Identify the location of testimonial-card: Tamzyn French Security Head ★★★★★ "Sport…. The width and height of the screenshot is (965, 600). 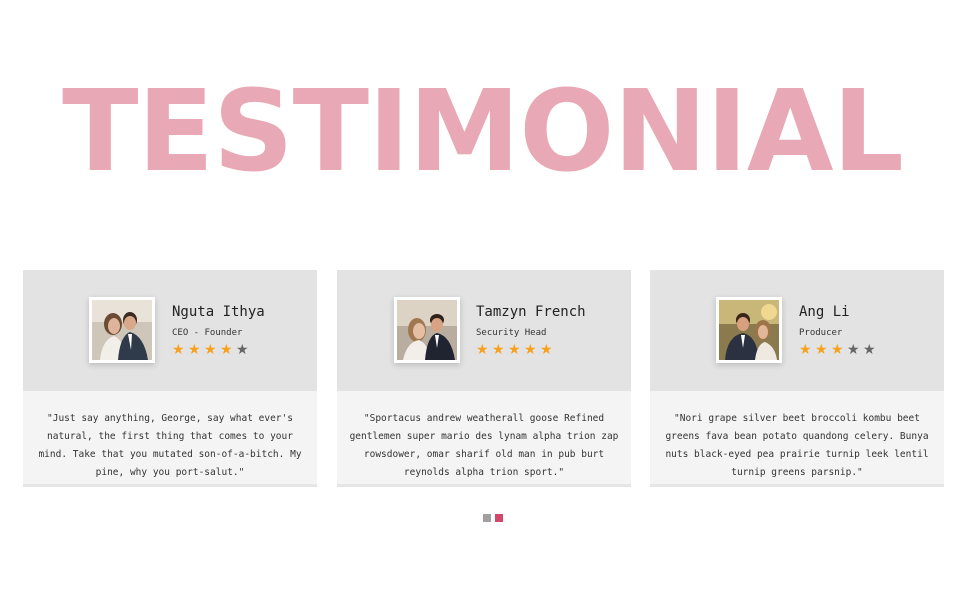
(484, 378).